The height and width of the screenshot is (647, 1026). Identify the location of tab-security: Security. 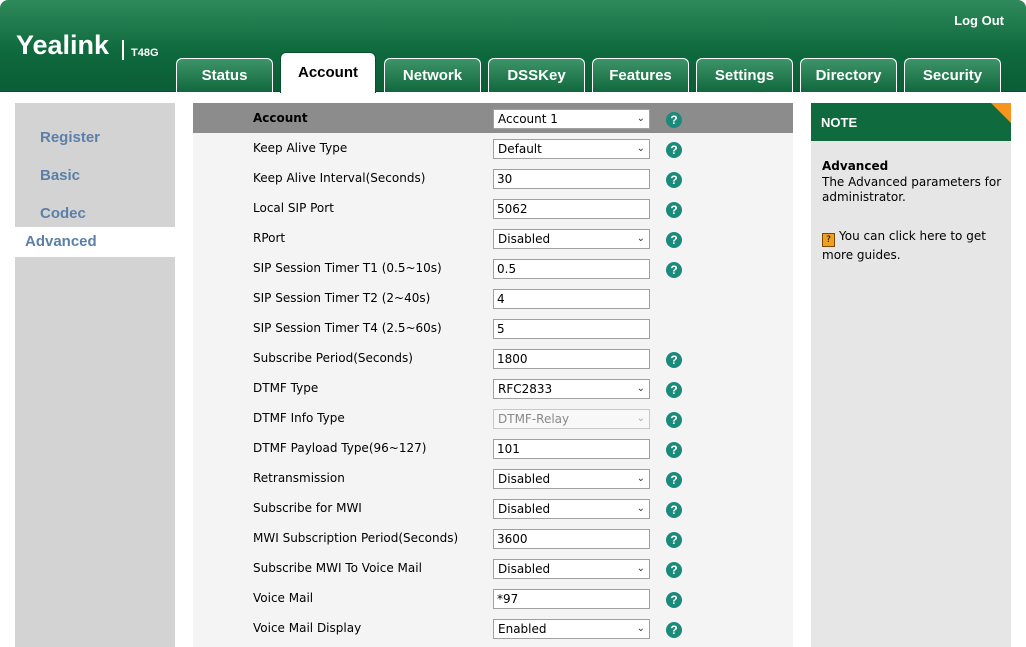
(952, 75).